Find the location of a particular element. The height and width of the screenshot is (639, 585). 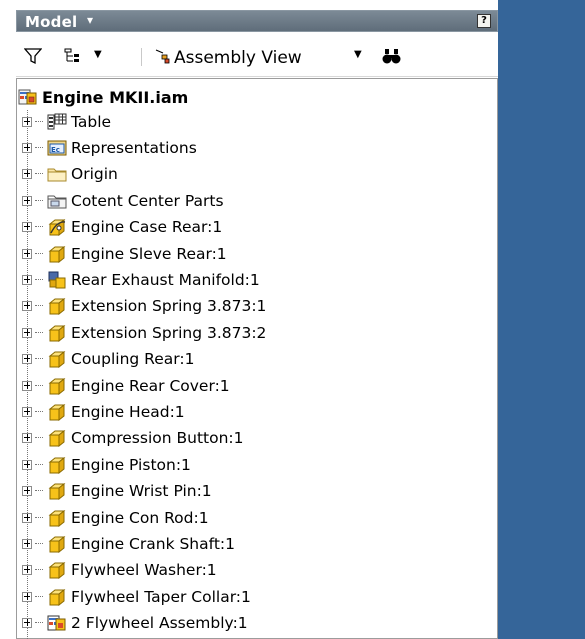

subassembly-icon is located at coordinates (57, 280).